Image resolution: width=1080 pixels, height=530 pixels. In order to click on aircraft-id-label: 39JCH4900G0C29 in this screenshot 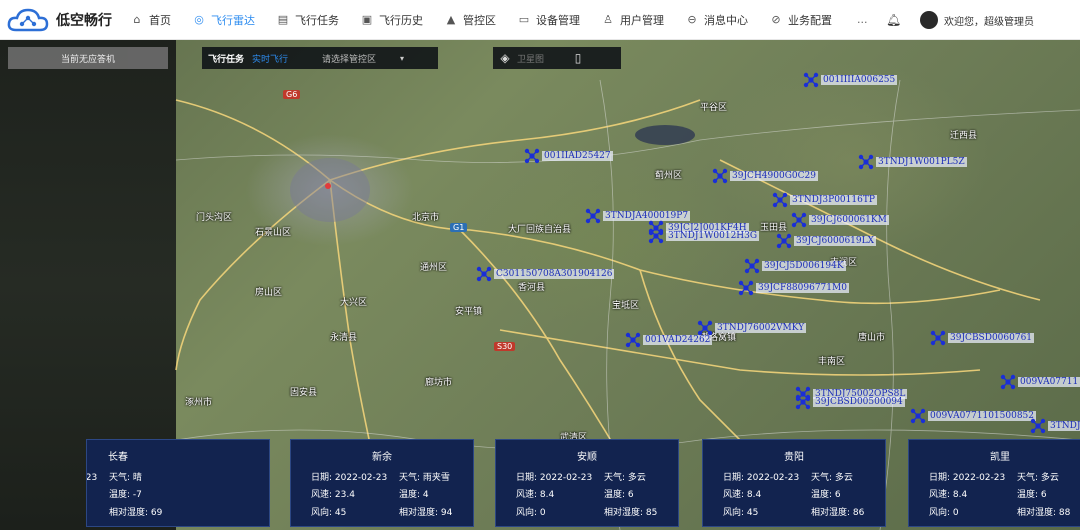, I will do `click(774, 176)`.